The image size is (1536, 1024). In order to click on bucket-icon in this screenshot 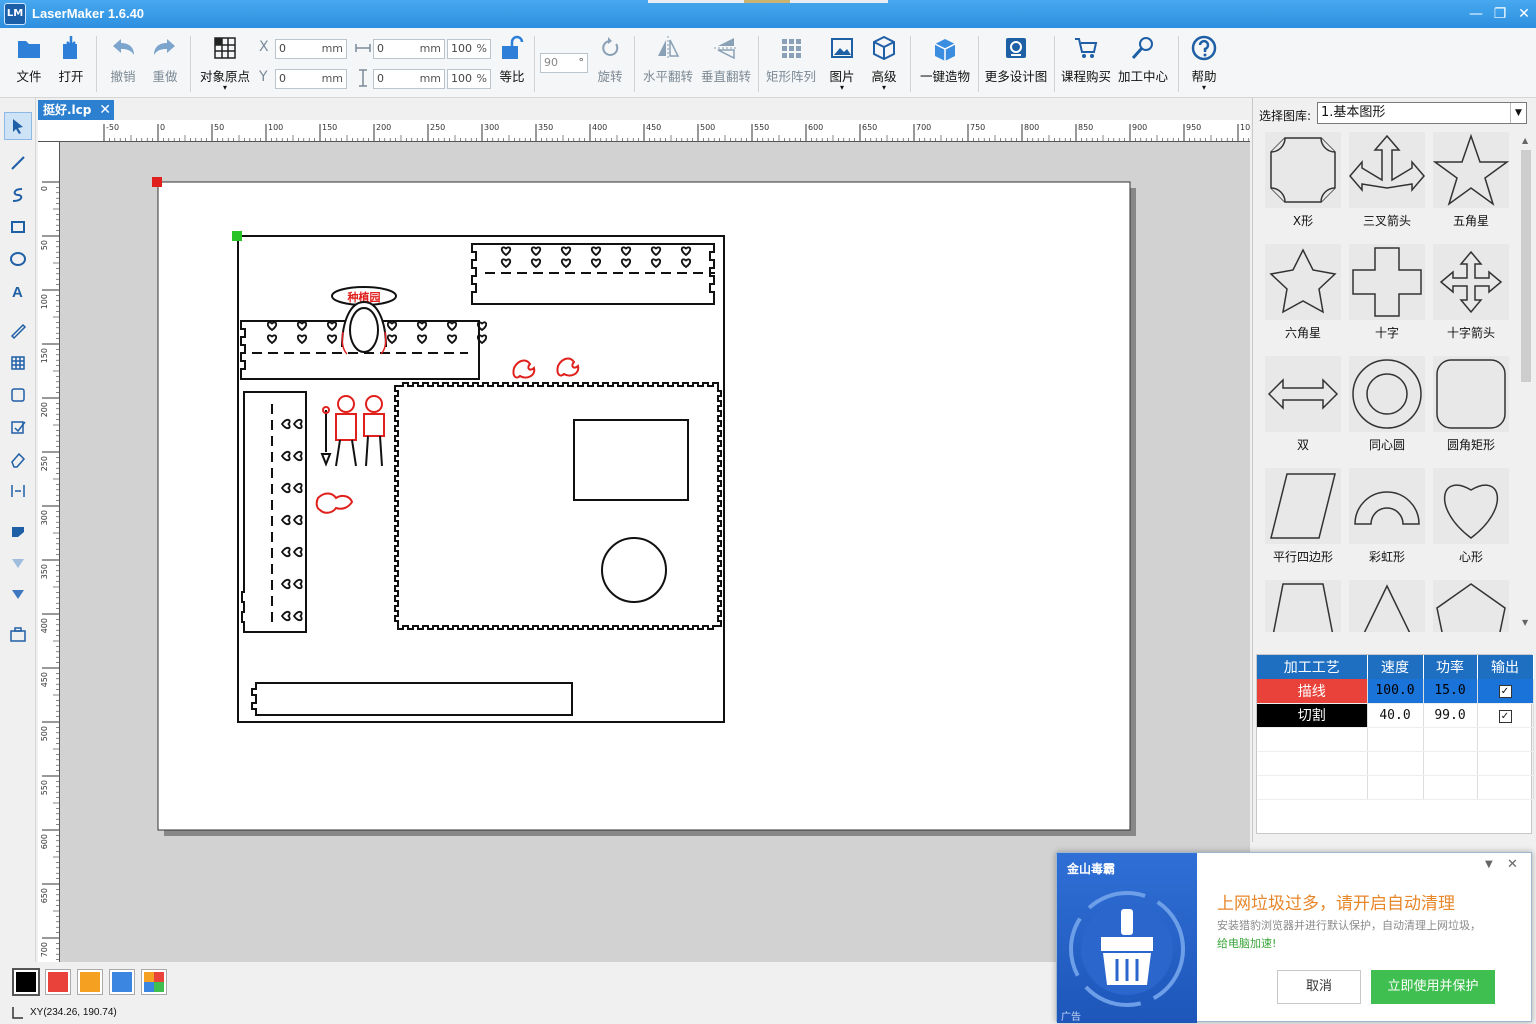, I will do `click(18, 532)`.